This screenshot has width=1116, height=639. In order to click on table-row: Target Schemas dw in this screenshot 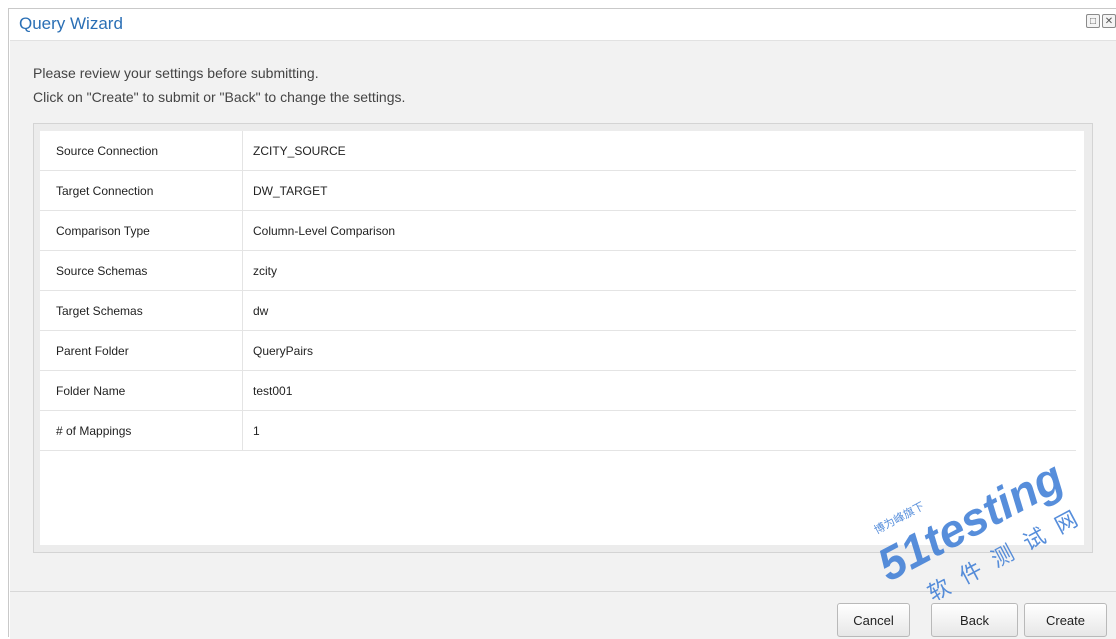, I will do `click(558, 310)`.